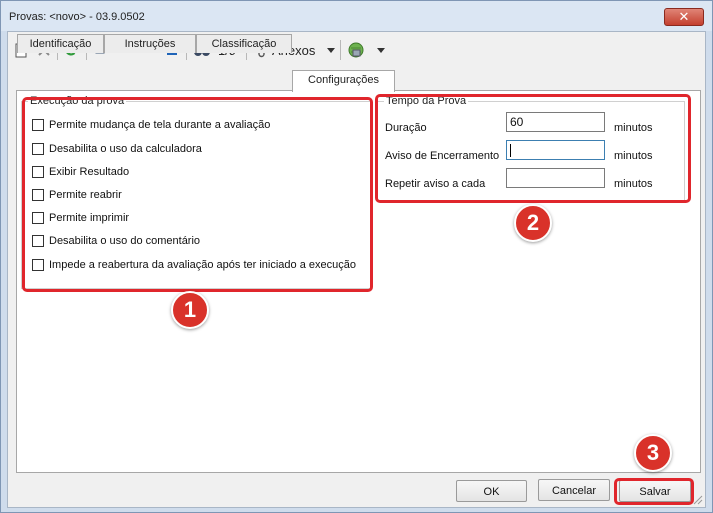  What do you see at coordinates (343, 81) in the screenshot?
I see `tab-configuracoes: Configurações` at bounding box center [343, 81].